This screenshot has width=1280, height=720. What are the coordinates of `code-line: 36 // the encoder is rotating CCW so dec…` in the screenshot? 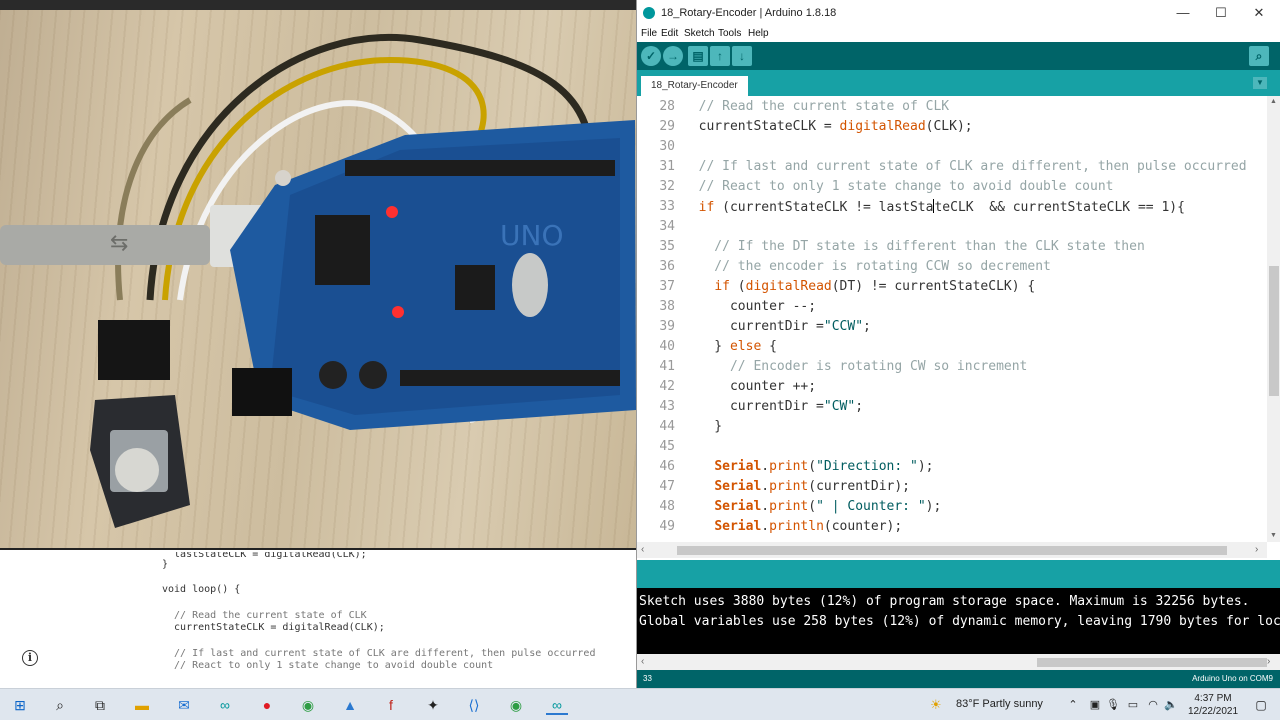 It's located at (952, 269).